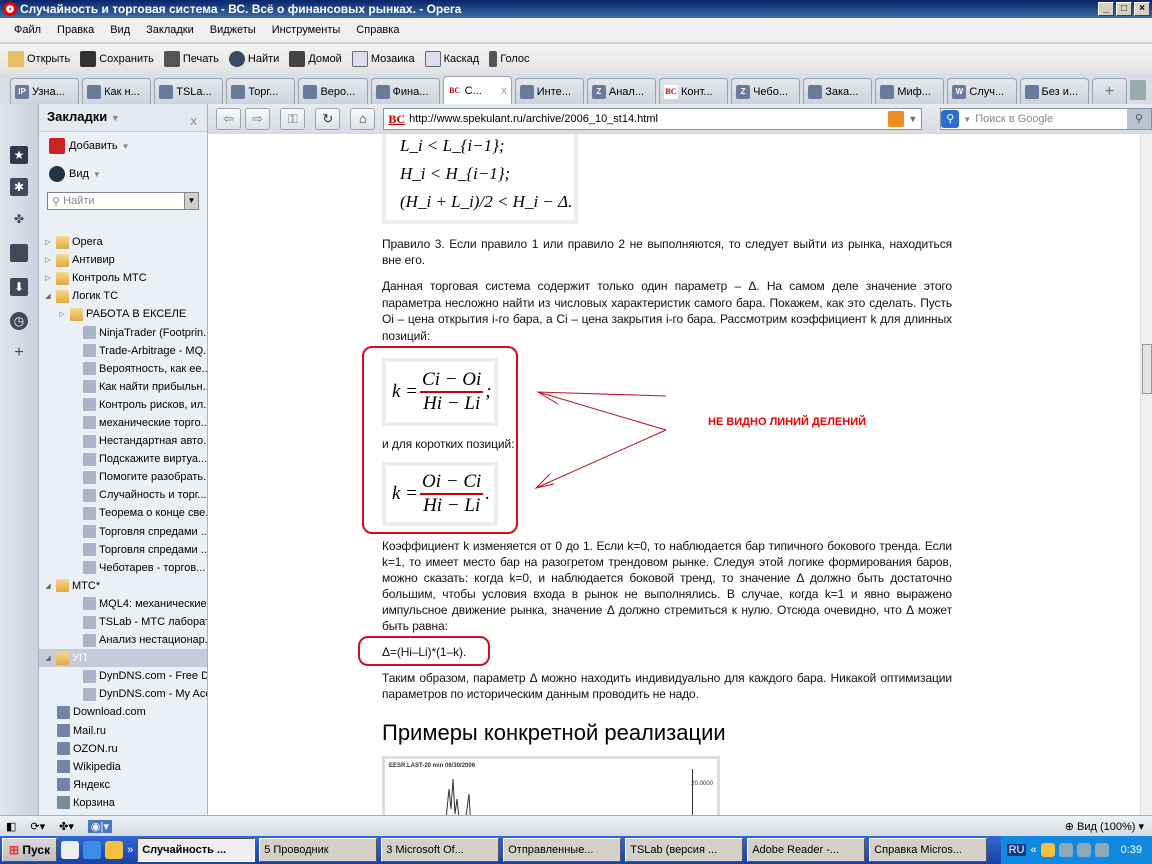 The width and height of the screenshot is (1152, 864). What do you see at coordinates (191, 201) in the screenshot?
I see `dropdown-arrow-icon: ▼` at bounding box center [191, 201].